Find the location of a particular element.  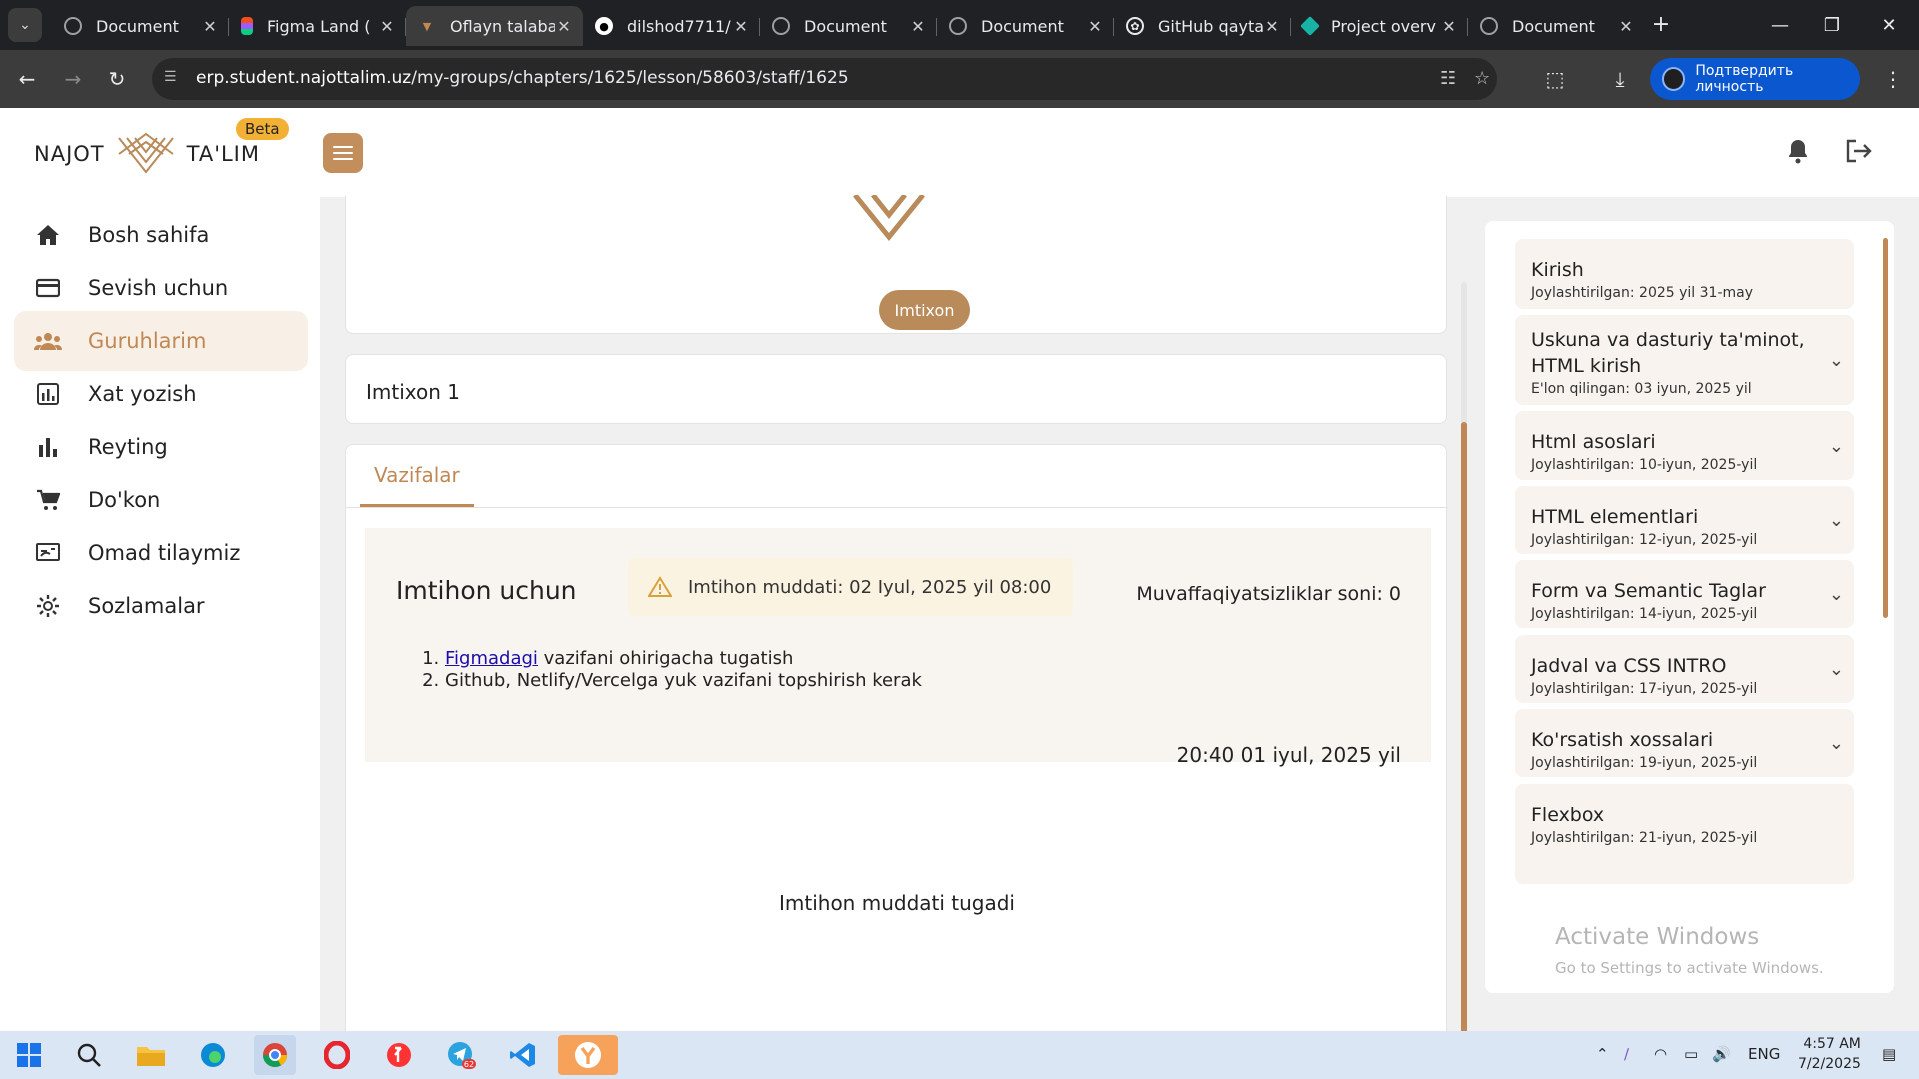

opera-icon is located at coordinates (337, 1055).